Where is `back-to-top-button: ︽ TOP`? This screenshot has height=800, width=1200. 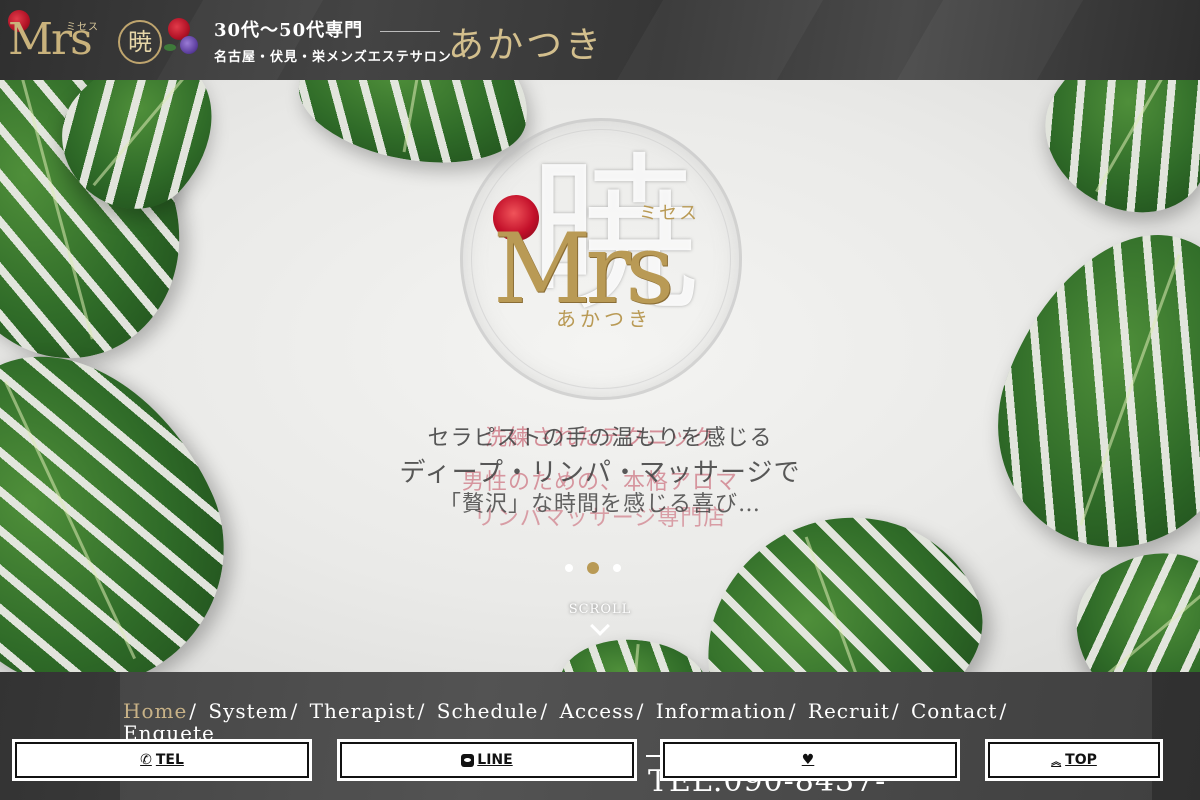 back-to-top-button: ︽ TOP is located at coordinates (1074, 760).